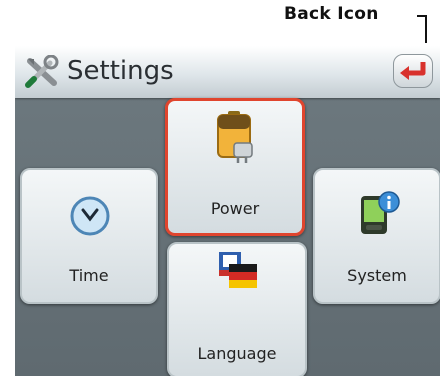 Image resolution: width=440 pixels, height=376 pixels. What do you see at coordinates (227, 72) in the screenshot?
I see `header-bar: Settings` at bounding box center [227, 72].